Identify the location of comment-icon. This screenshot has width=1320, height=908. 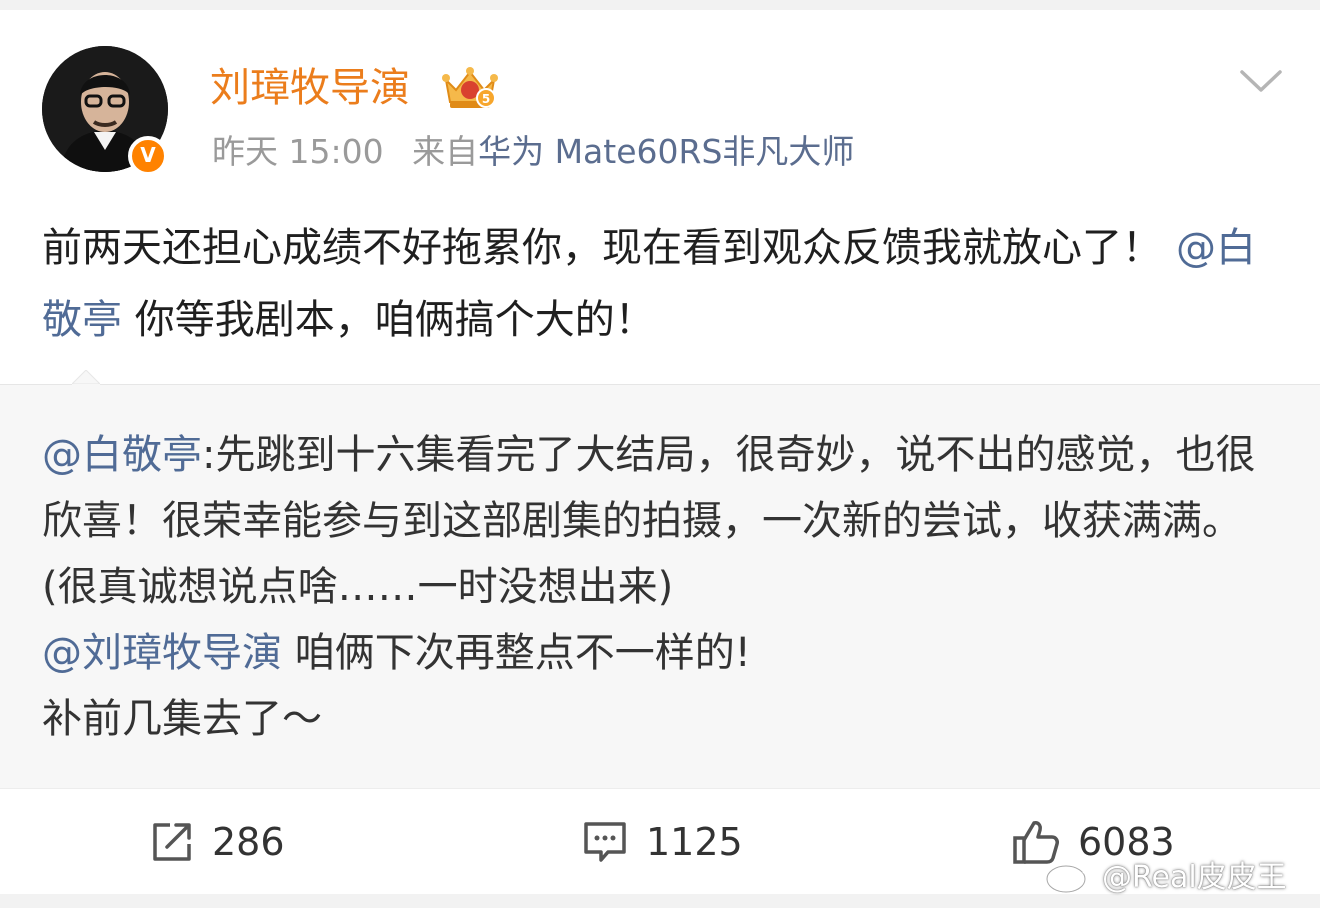
(605, 842).